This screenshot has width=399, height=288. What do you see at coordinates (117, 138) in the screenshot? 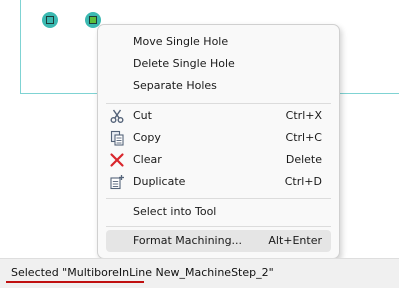
I see `copy-icon` at bounding box center [117, 138].